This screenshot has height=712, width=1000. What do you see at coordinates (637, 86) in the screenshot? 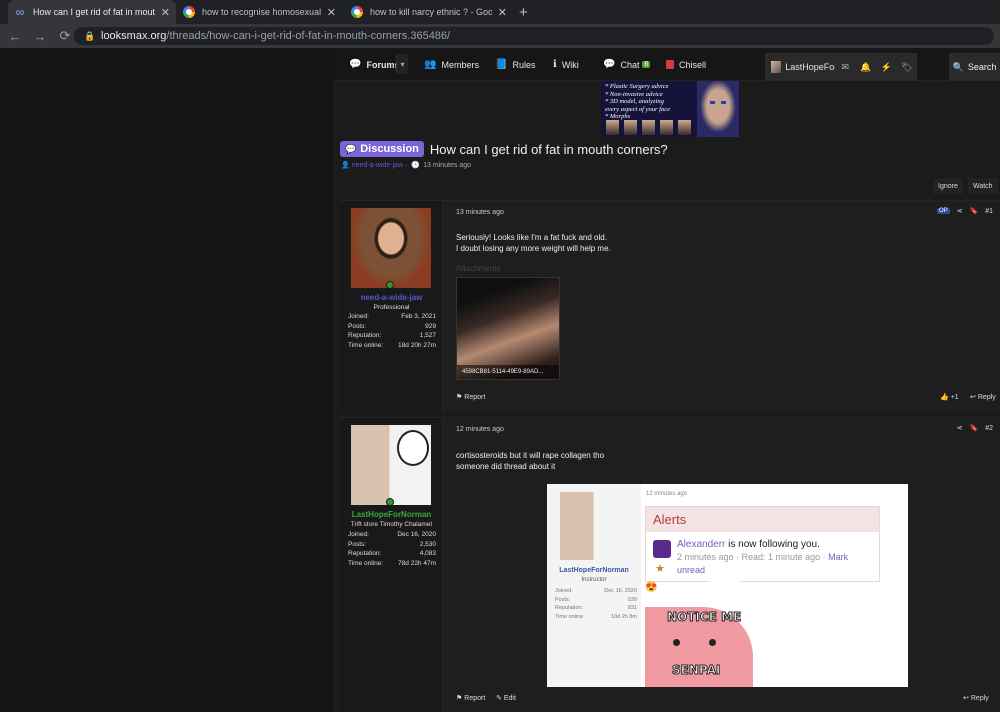
I see `banner-line: * Plastic Surgery advice` at bounding box center [637, 86].